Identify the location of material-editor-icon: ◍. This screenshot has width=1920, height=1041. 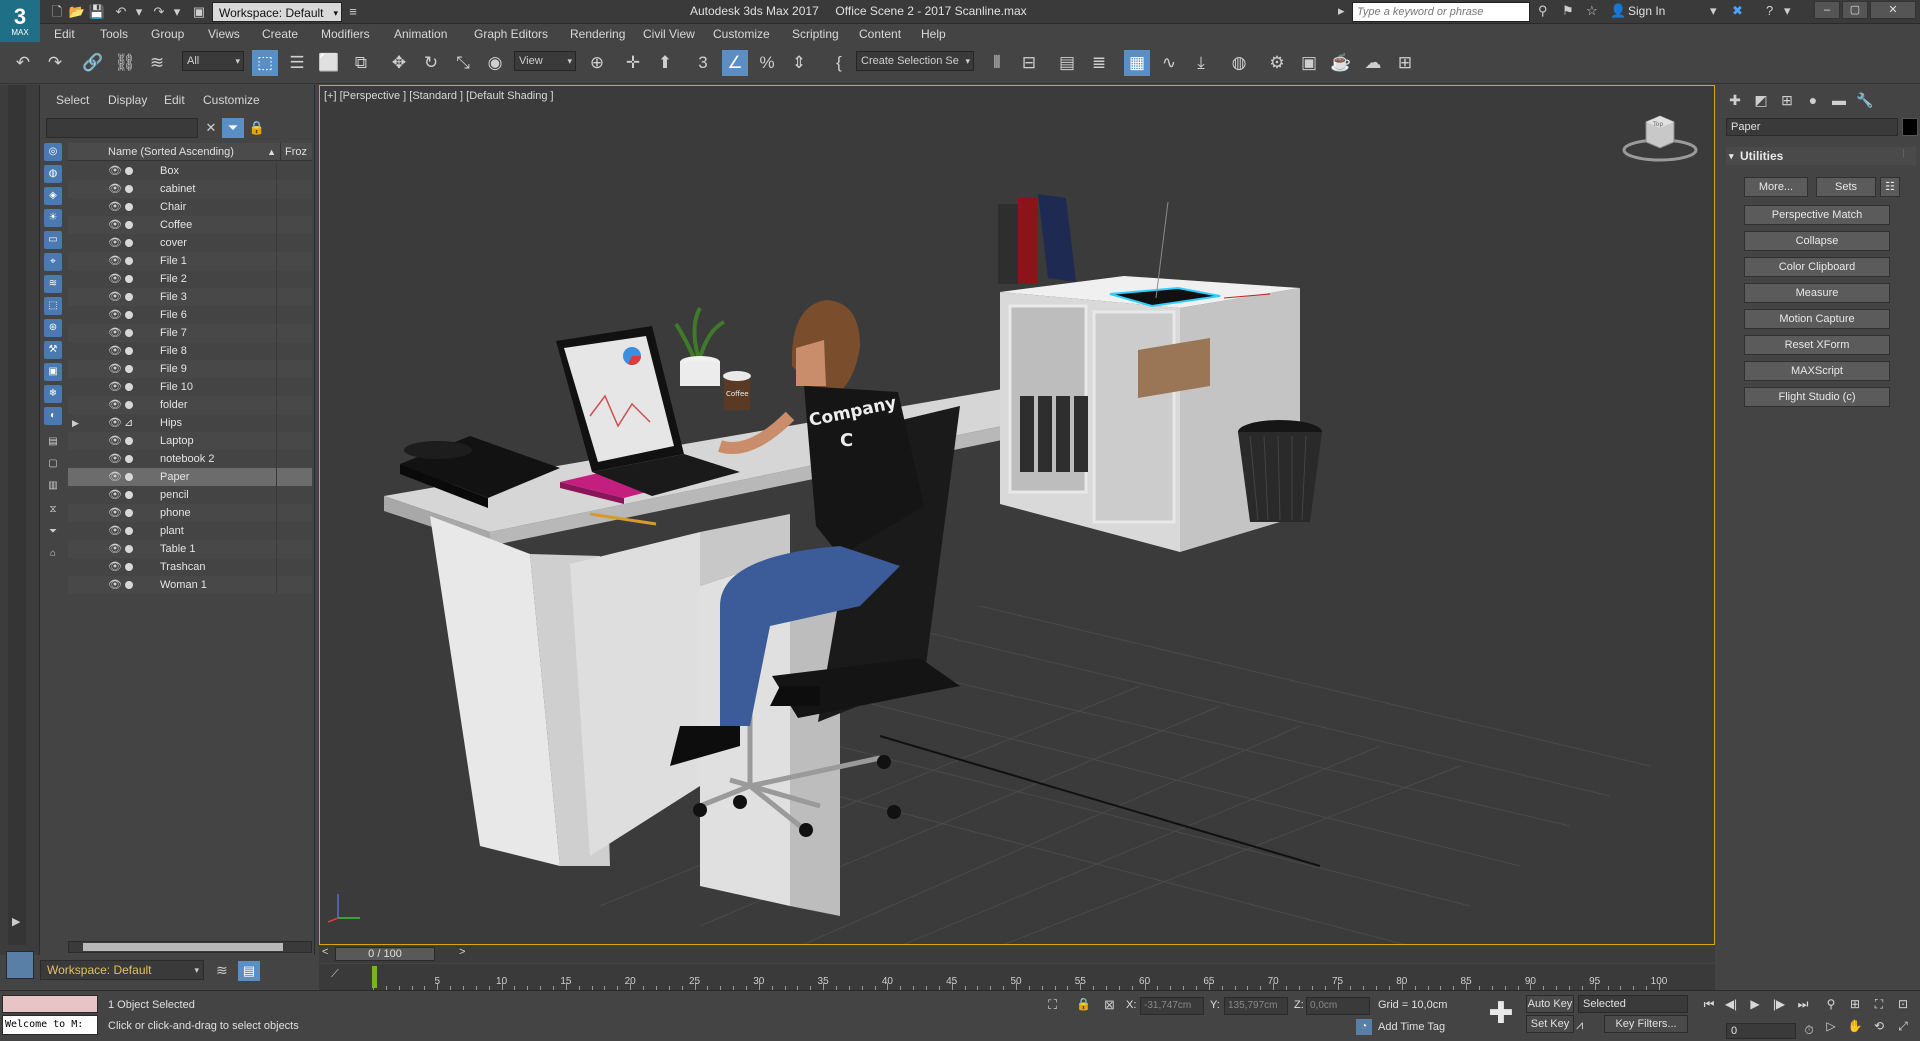
(1239, 63).